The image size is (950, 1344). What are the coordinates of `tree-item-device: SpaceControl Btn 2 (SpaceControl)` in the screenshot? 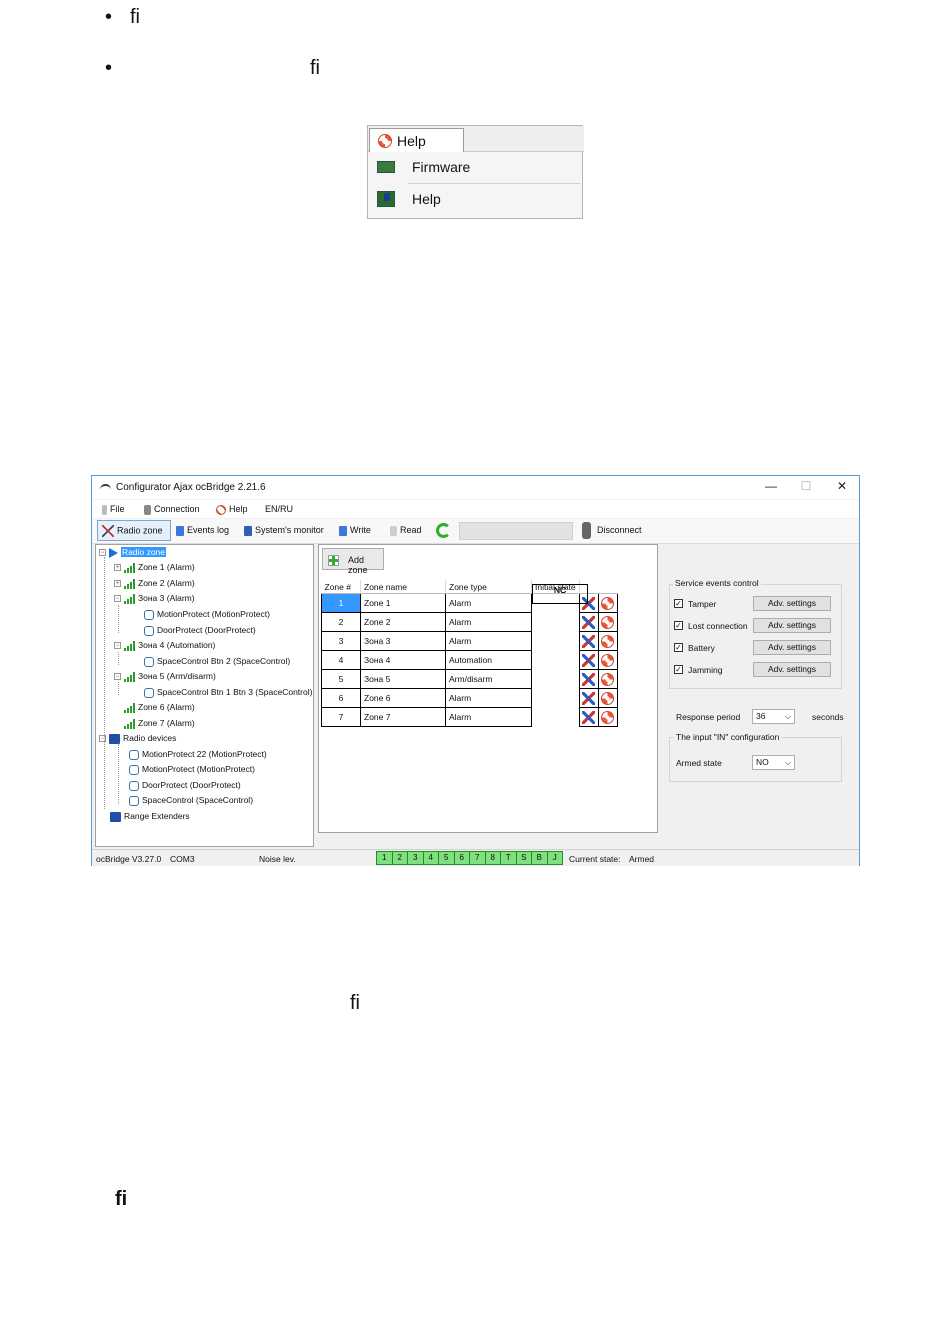 It's located at (217, 661).